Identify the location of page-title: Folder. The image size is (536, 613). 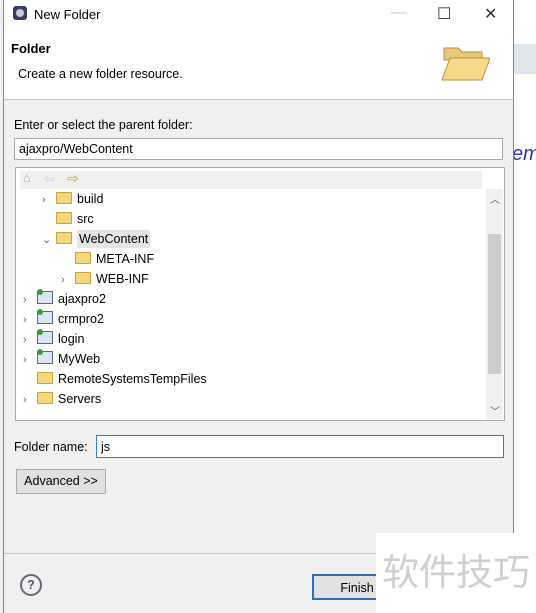
(31, 48).